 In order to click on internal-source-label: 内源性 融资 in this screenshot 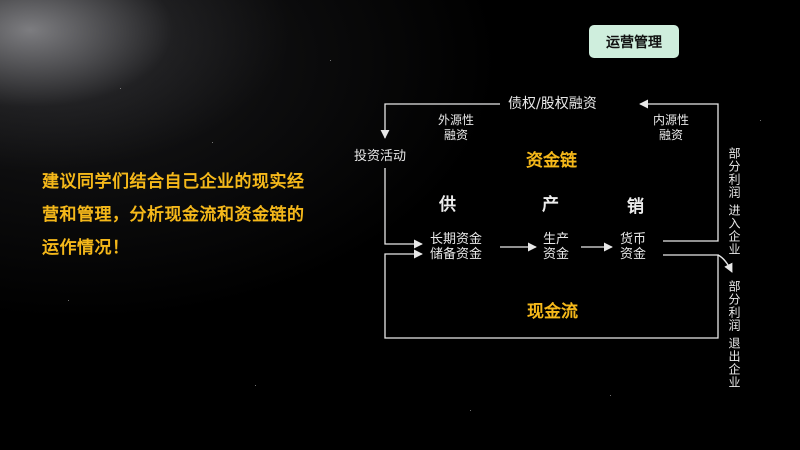, I will do `click(671, 128)`.